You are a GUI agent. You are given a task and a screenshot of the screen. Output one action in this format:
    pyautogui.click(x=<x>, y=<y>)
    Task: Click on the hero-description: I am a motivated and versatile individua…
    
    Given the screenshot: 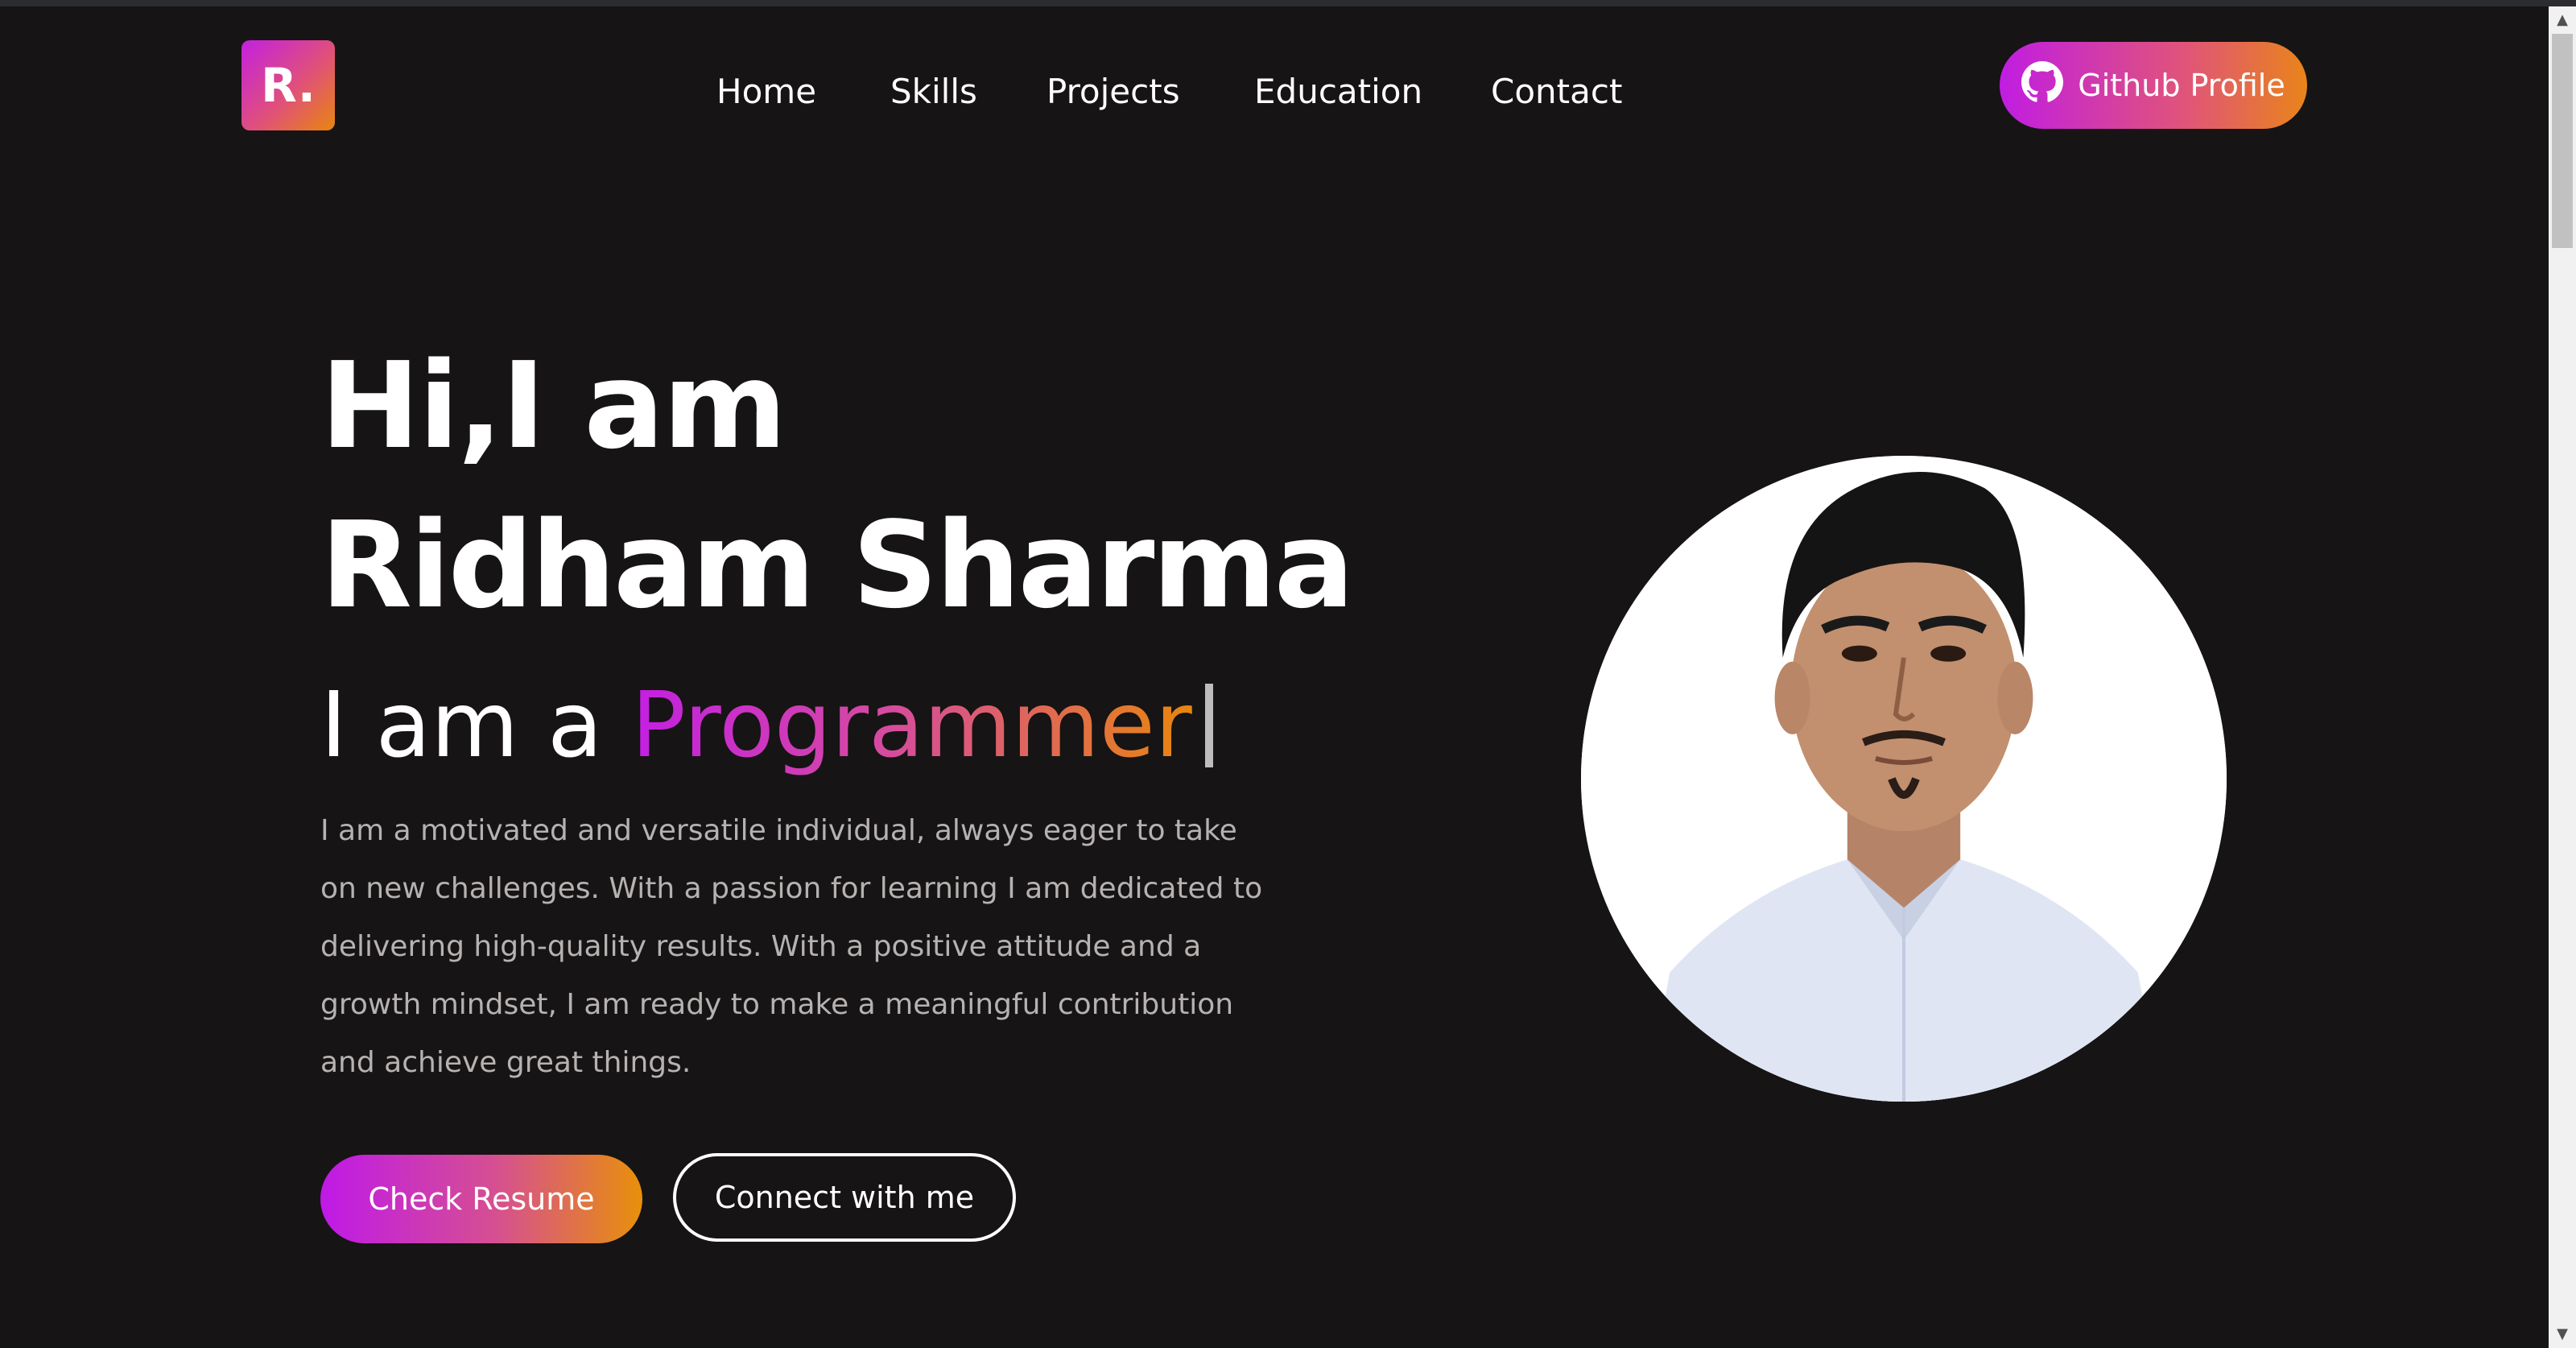 What is the action you would take?
    pyautogui.click(x=791, y=946)
    